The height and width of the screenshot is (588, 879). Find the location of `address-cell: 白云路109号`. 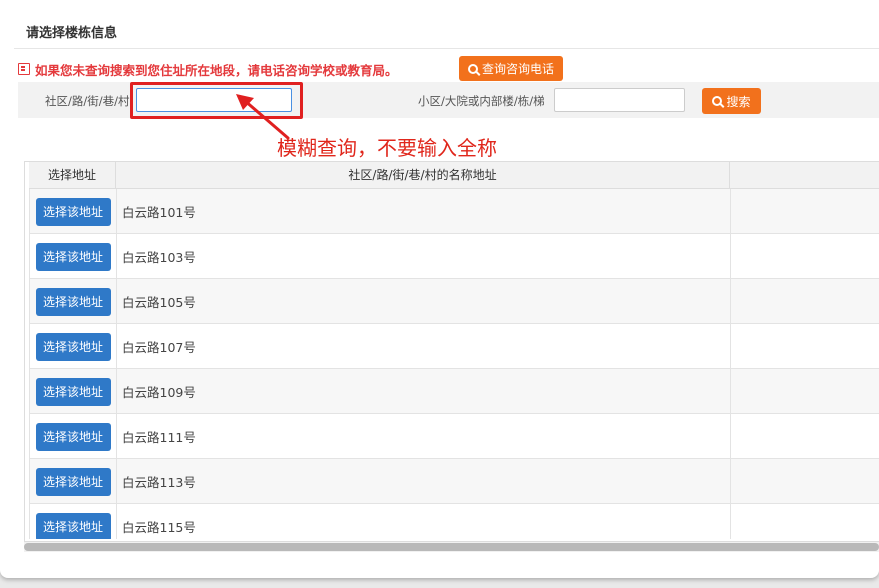

address-cell: 白云路109号 is located at coordinates (424, 391).